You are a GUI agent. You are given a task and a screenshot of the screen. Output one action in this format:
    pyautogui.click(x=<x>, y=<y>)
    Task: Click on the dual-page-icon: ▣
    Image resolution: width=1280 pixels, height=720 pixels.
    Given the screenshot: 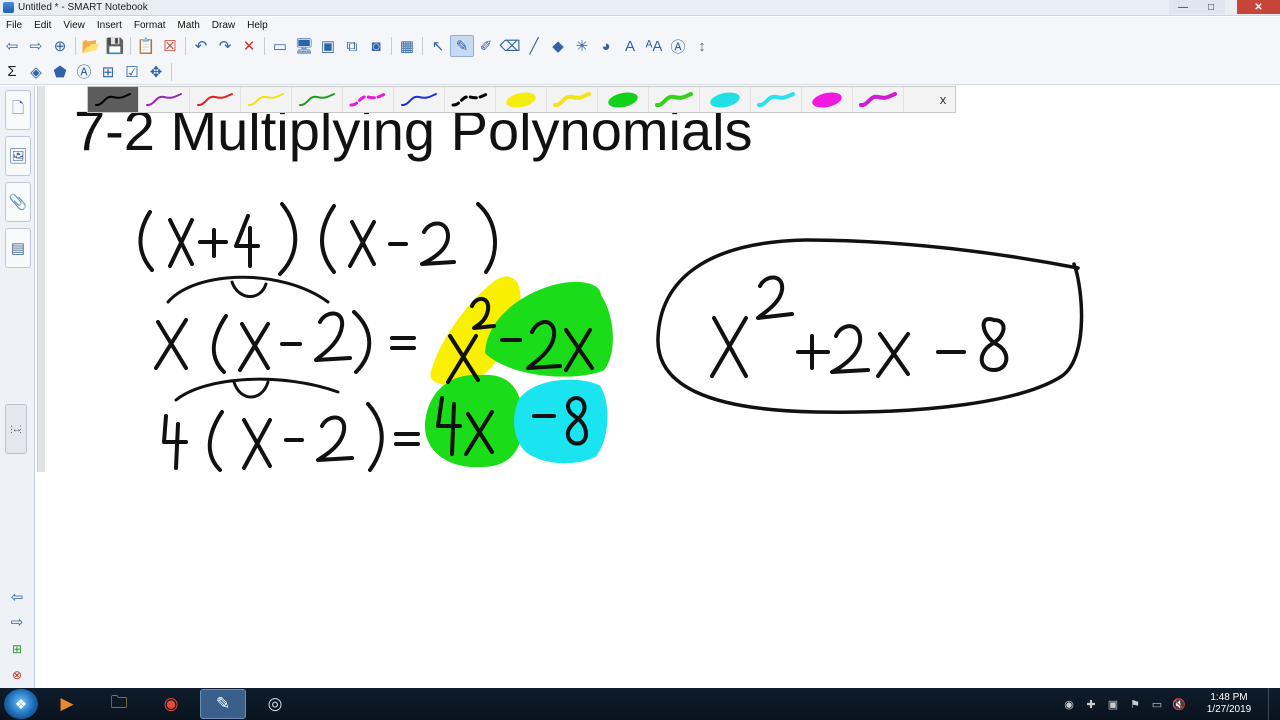 What is the action you would take?
    pyautogui.click(x=328, y=46)
    